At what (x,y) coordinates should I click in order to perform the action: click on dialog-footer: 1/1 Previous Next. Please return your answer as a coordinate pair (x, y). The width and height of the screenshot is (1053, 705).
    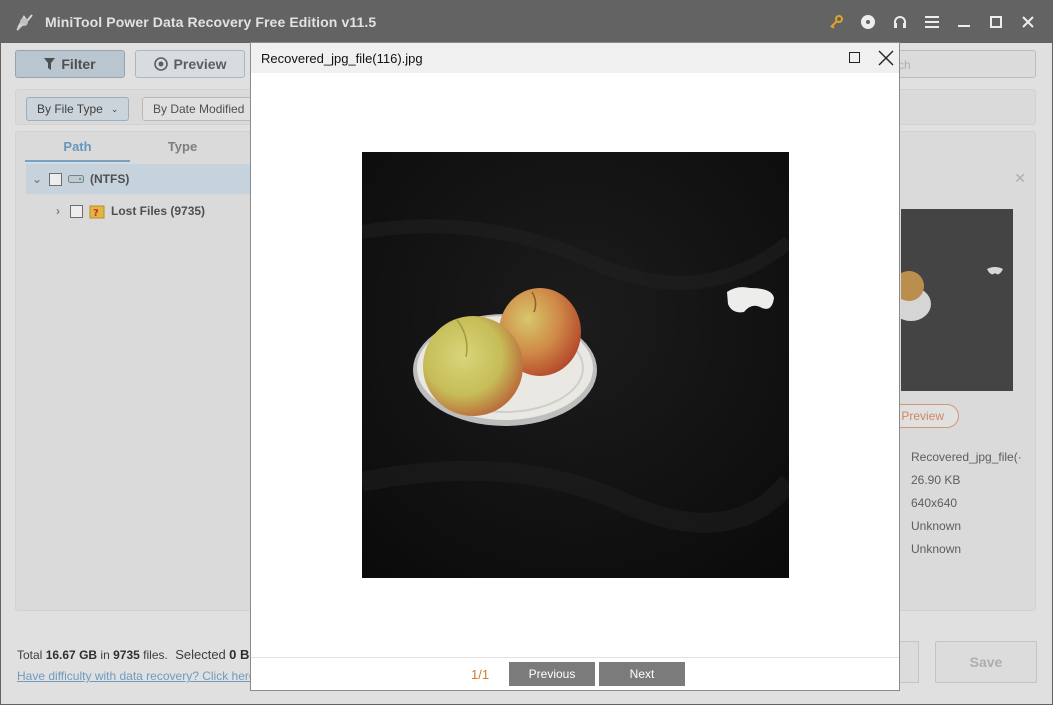
    Looking at the image, I should click on (575, 673).